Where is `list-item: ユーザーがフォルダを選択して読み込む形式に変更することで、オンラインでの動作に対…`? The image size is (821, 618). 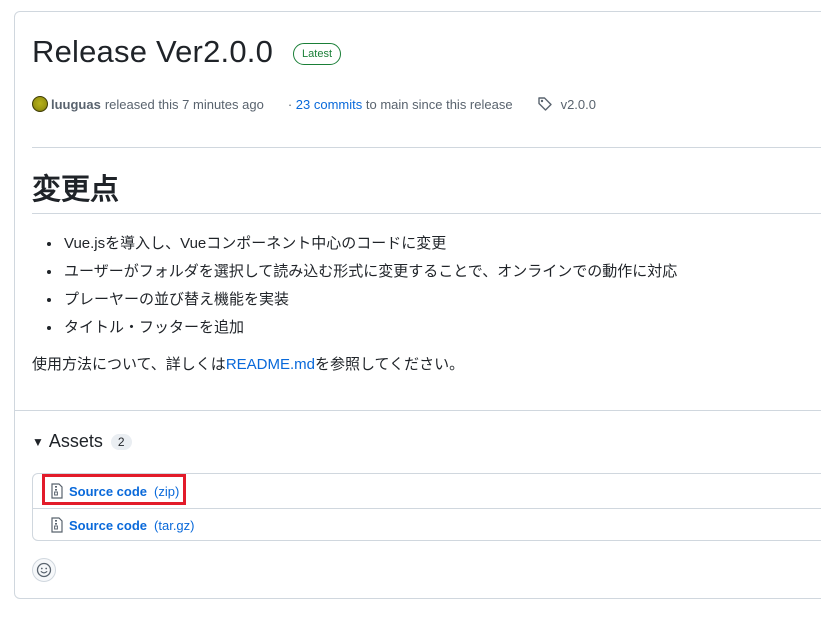 list-item: ユーザーがフォルダを選択して読み込む形式に変更することで、オンラインでの動作に対… is located at coordinates (369, 272).